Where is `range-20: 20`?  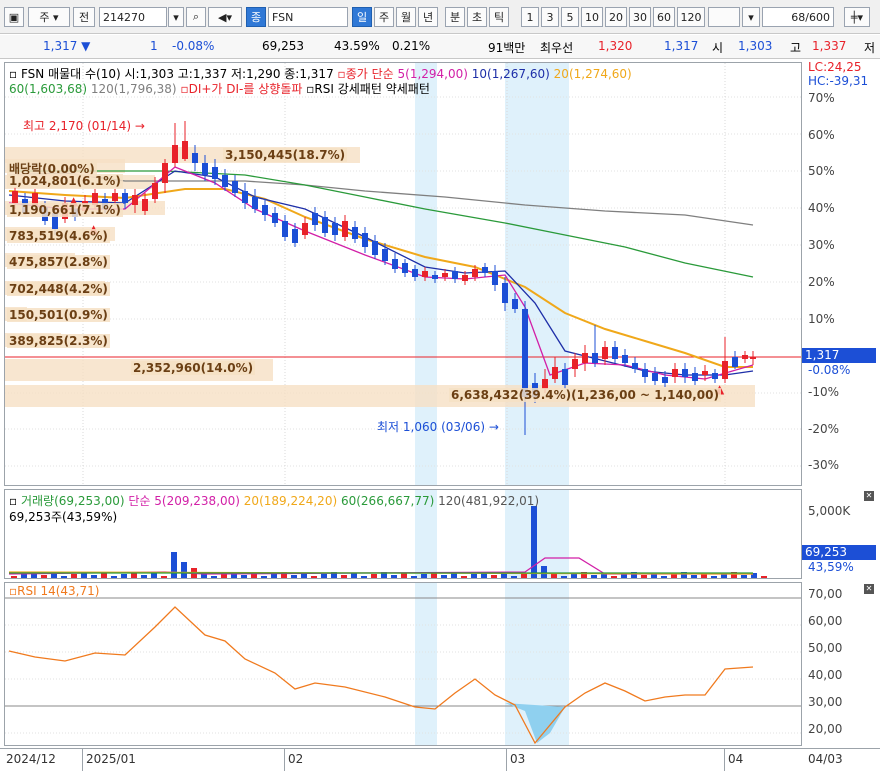 range-20: 20 is located at coordinates (616, 17).